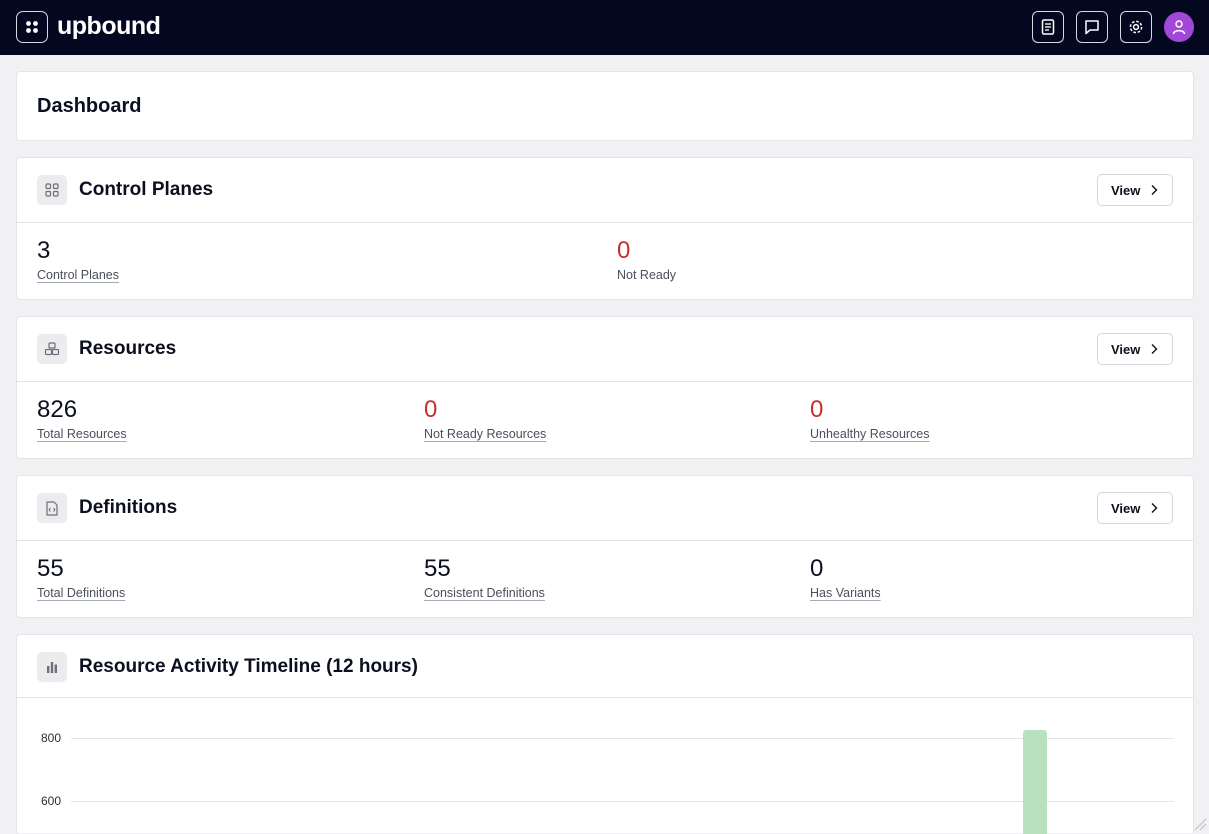 The width and height of the screenshot is (1209, 834). What do you see at coordinates (52, 190) in the screenshot?
I see `grid-icon` at bounding box center [52, 190].